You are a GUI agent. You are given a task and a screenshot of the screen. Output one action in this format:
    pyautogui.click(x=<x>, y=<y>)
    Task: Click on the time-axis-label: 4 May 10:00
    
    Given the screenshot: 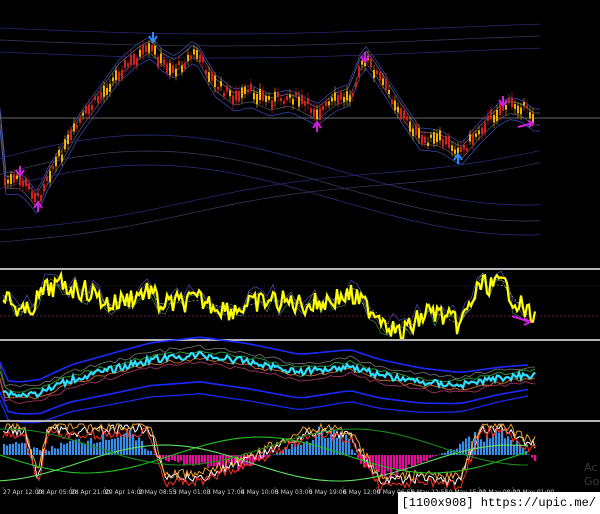 What is the action you would take?
    pyautogui.click(x=260, y=492)
    